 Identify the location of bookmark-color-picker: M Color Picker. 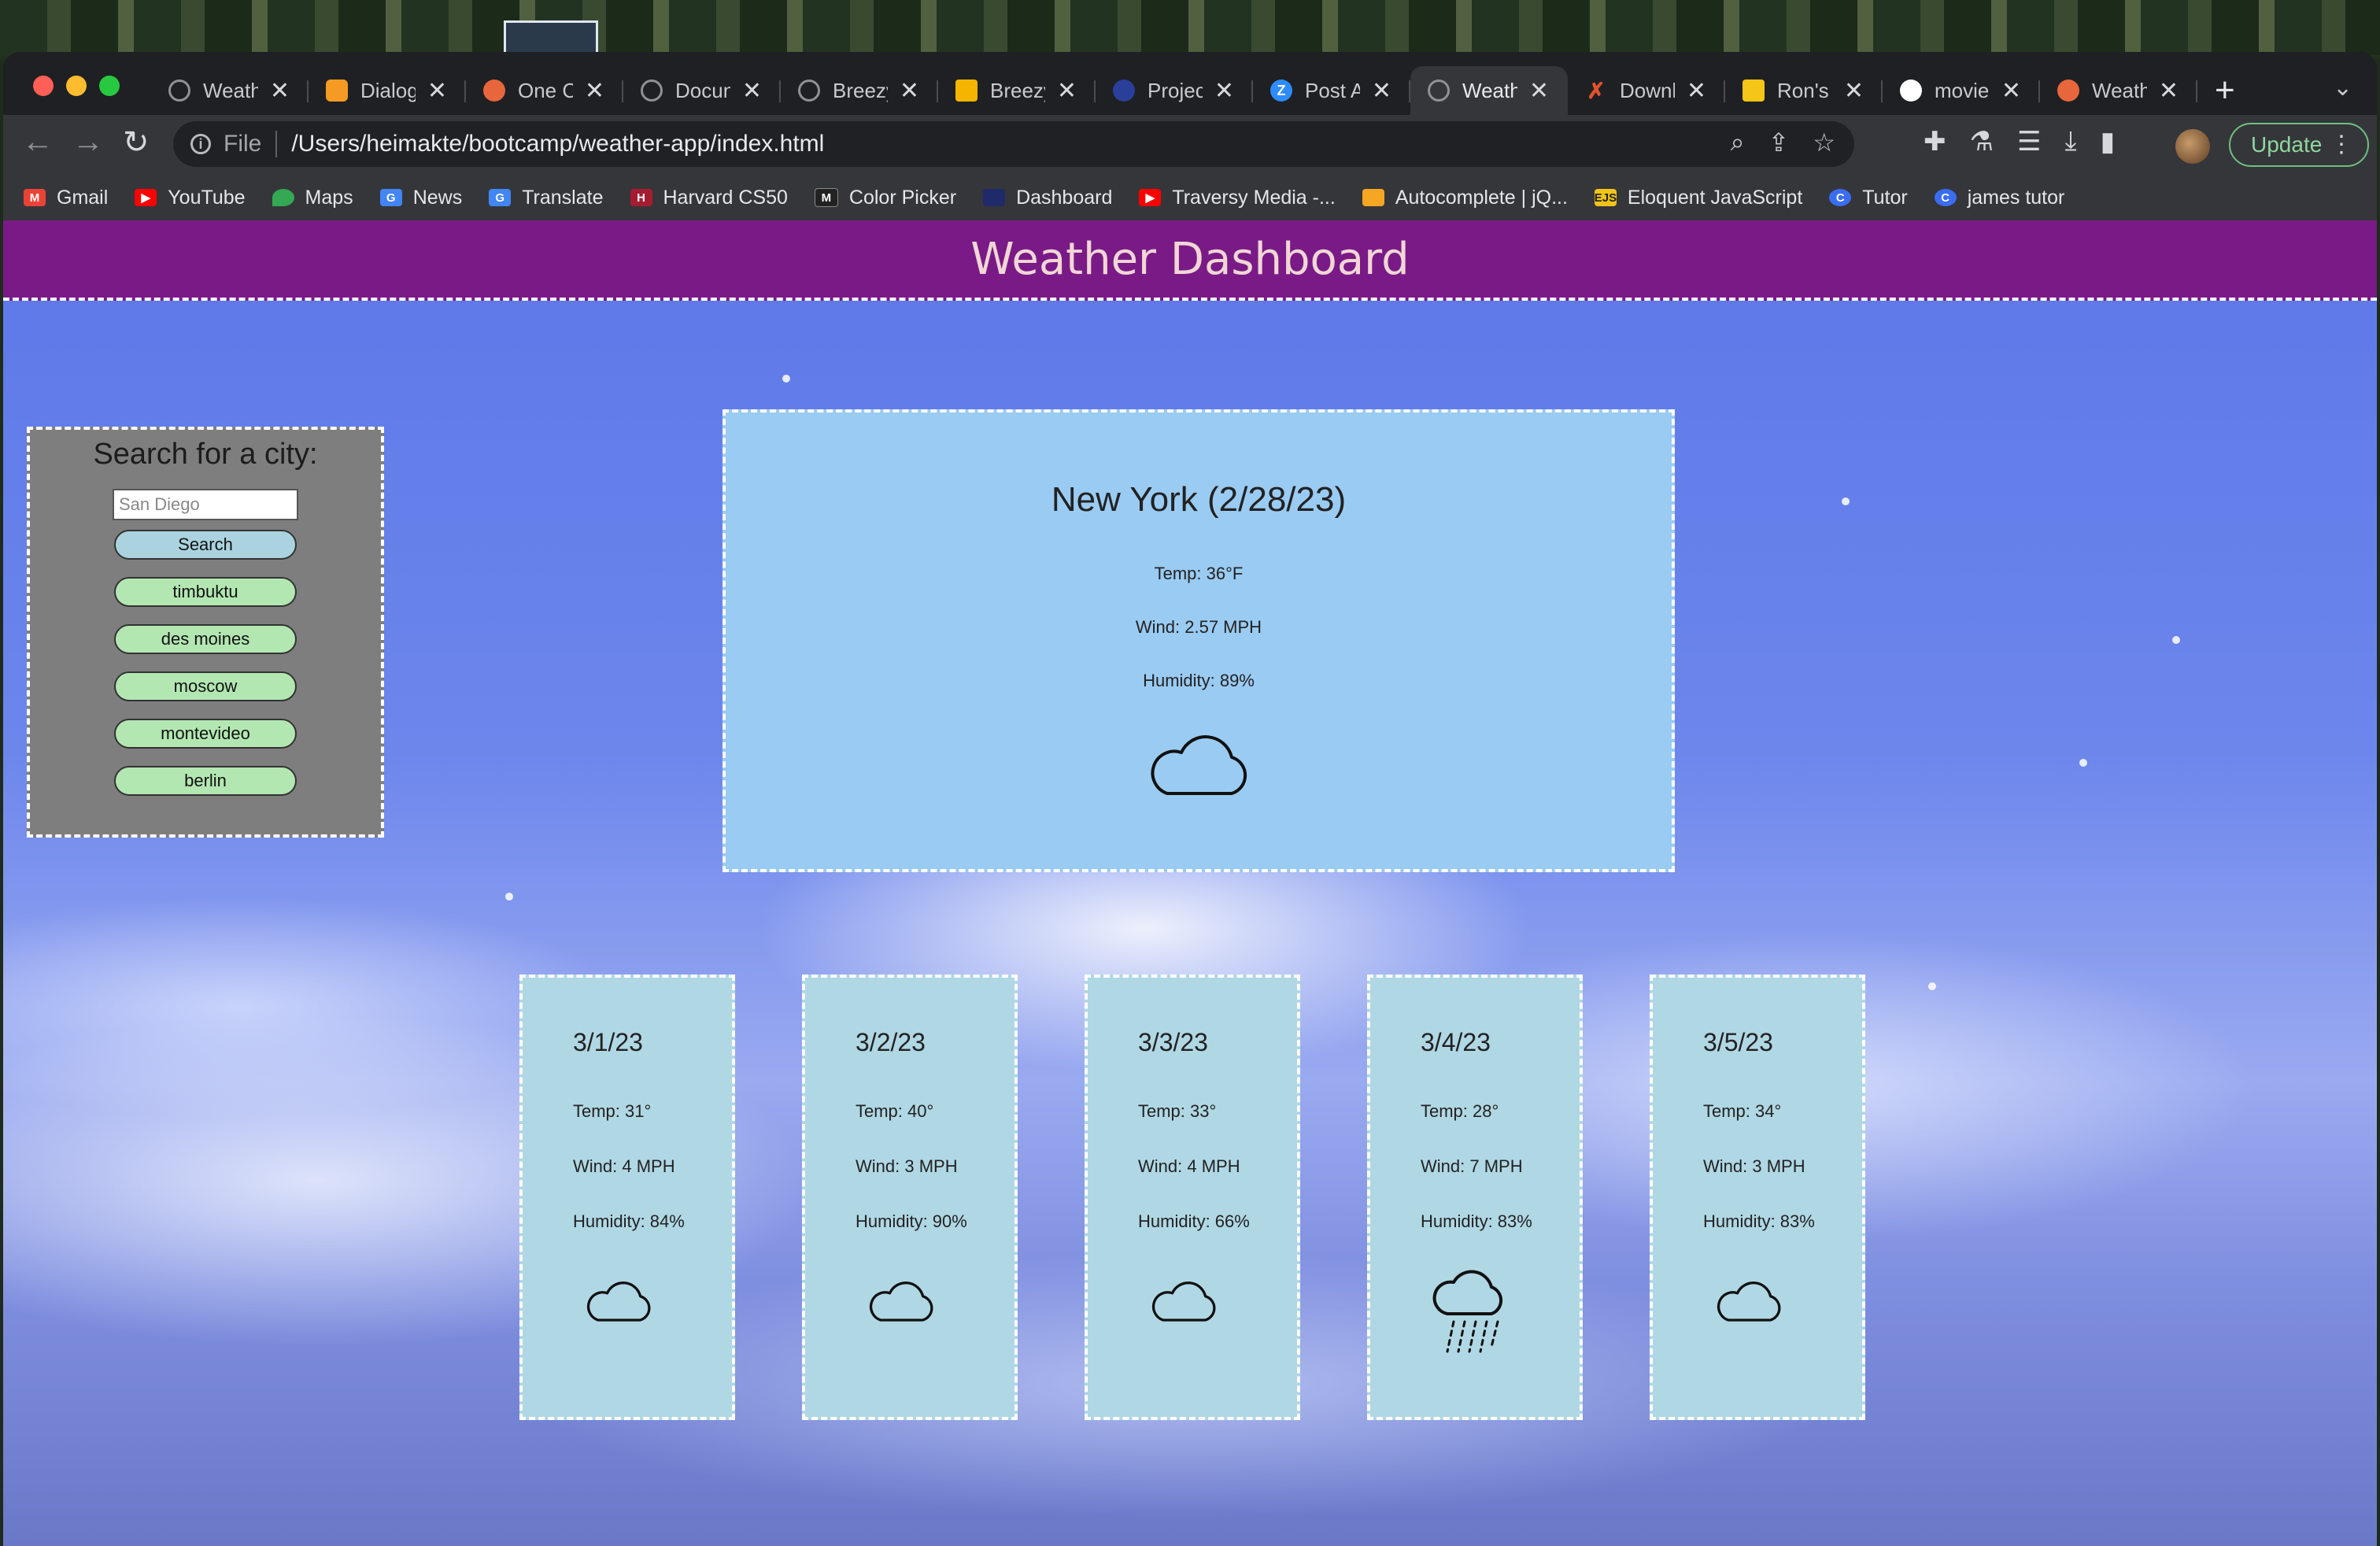
(885, 197).